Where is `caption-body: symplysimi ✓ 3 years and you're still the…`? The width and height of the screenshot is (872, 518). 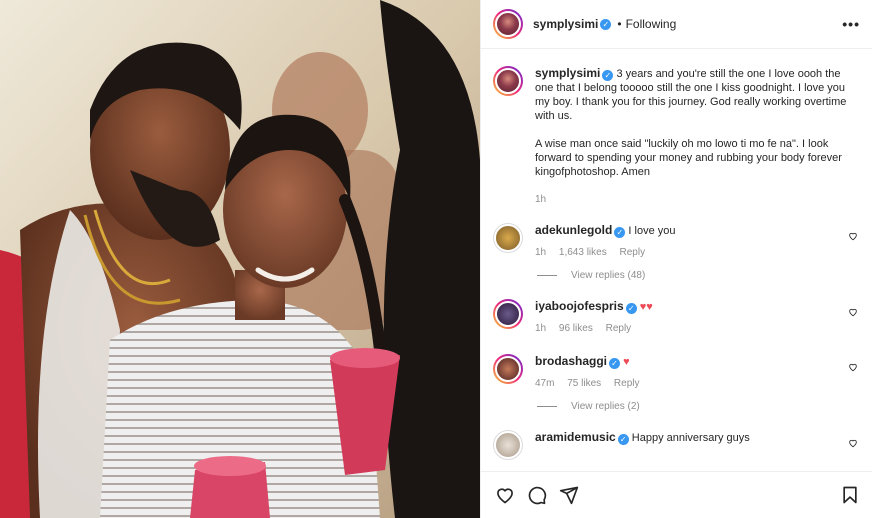 caption-body: symplysimi ✓ 3 years and you're still the… is located at coordinates (697, 136).